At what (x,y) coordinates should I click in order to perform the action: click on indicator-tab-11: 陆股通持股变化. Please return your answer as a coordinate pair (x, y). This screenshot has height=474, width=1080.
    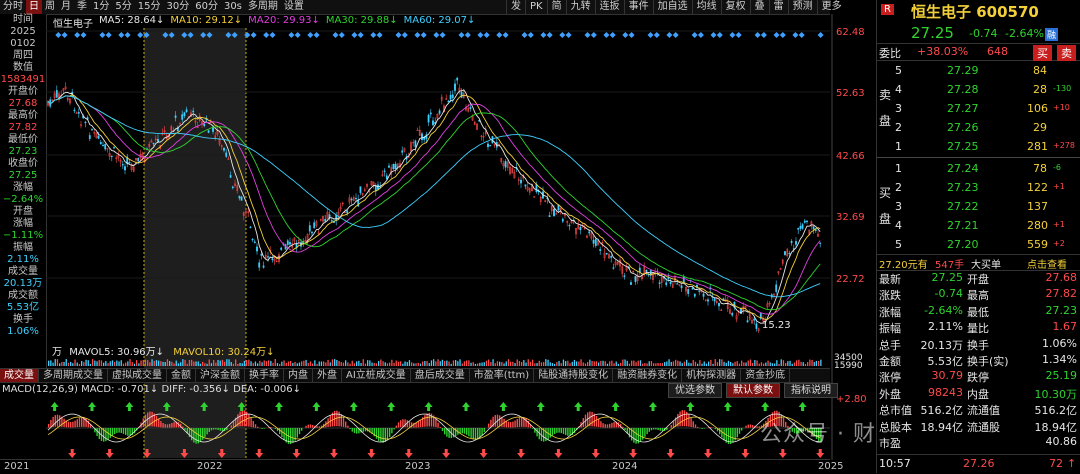
    Looking at the image, I should click on (573, 375).